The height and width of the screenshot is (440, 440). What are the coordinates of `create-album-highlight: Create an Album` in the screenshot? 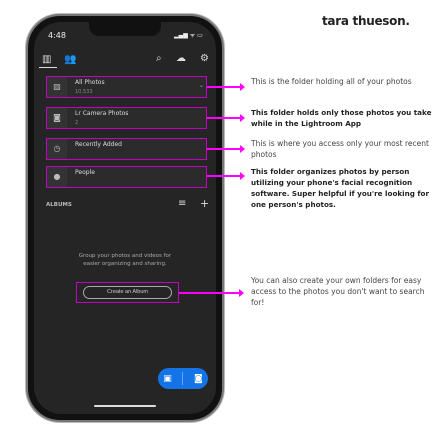 It's located at (127, 292).